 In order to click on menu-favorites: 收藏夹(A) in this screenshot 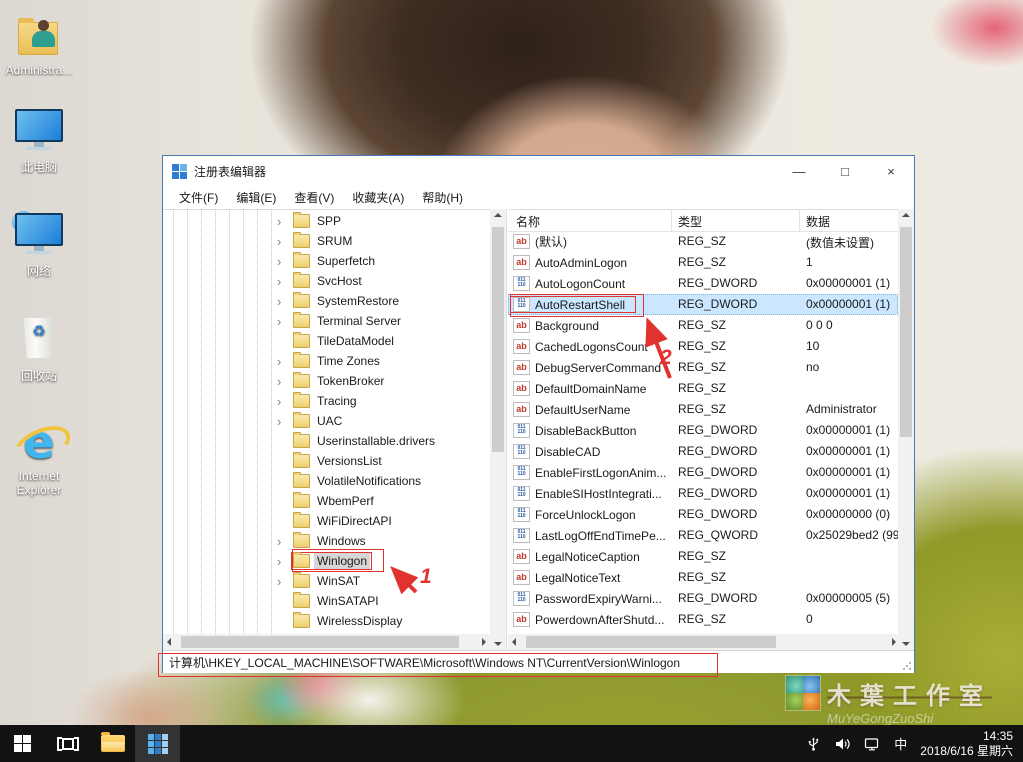, I will do `click(378, 197)`.